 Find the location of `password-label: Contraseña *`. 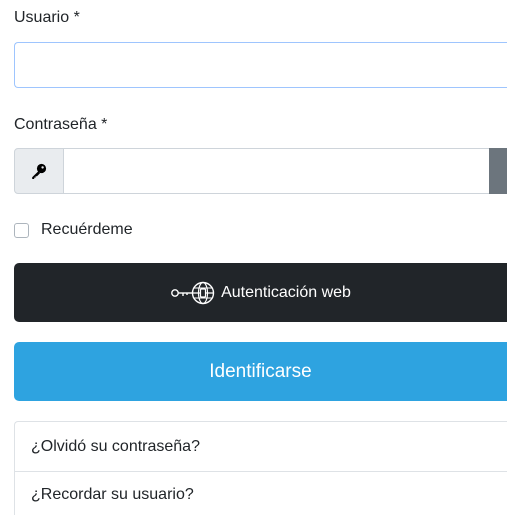

password-label: Contraseña * is located at coordinates (61, 124).